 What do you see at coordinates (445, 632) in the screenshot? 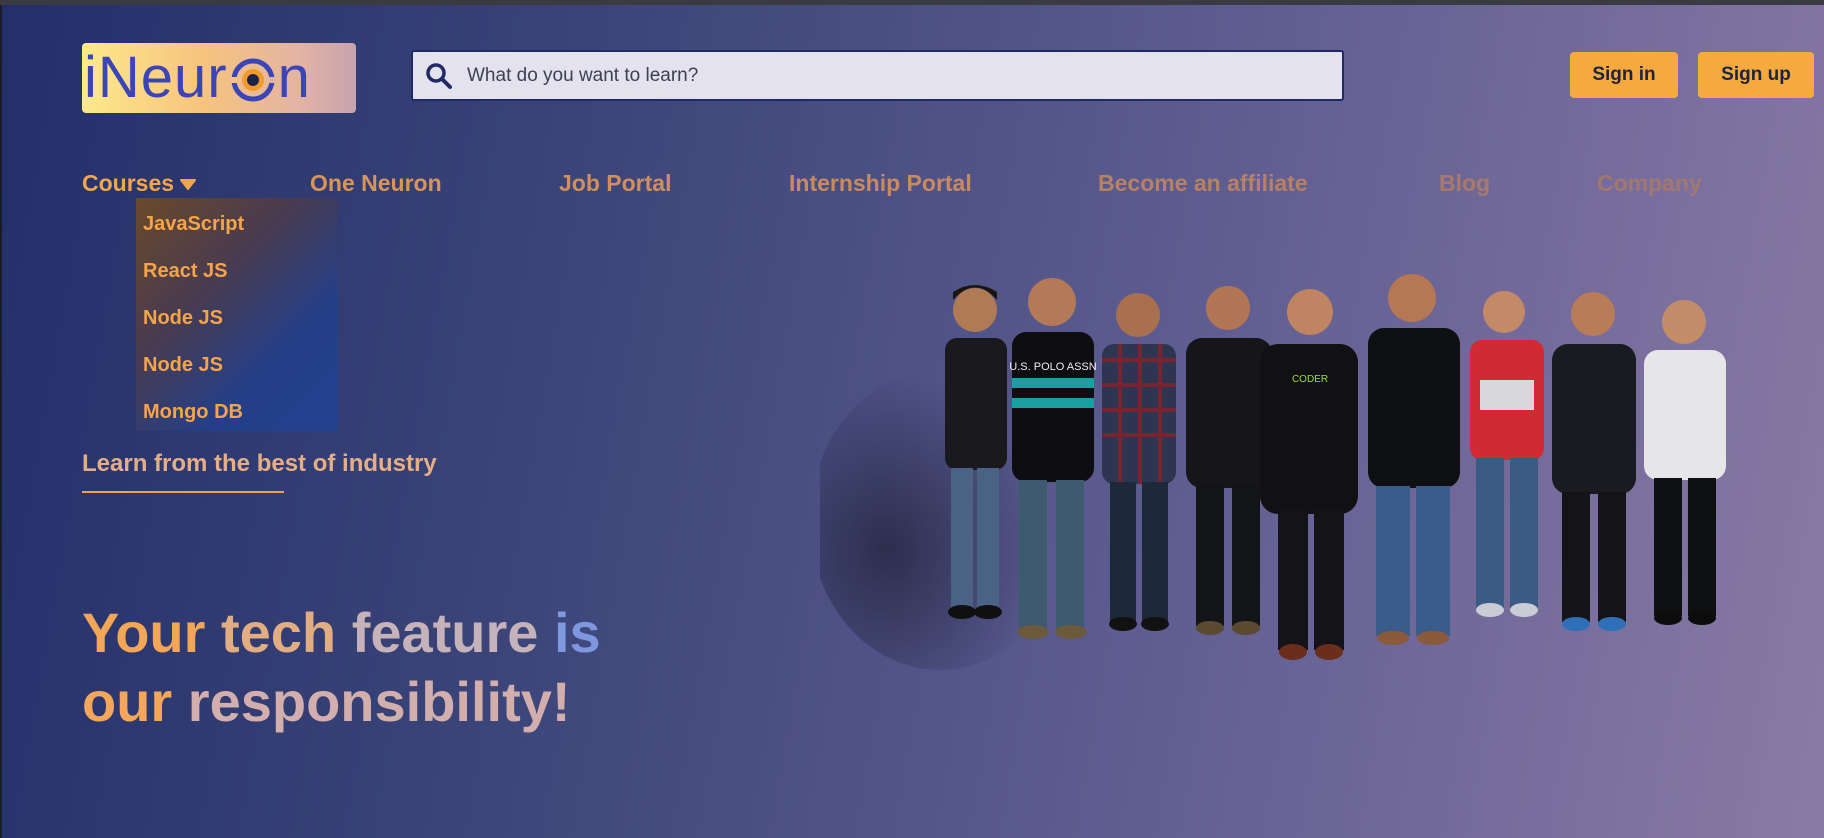
I see `hero-word: feature` at bounding box center [445, 632].